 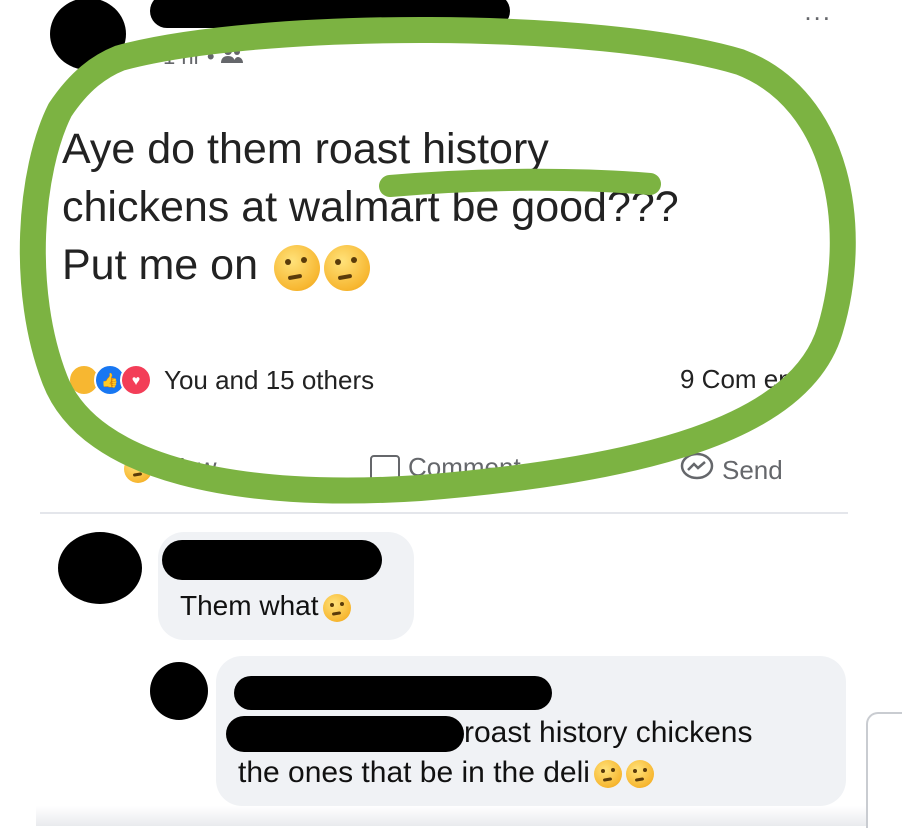 I want to click on section-divider, so click(x=444, y=513).